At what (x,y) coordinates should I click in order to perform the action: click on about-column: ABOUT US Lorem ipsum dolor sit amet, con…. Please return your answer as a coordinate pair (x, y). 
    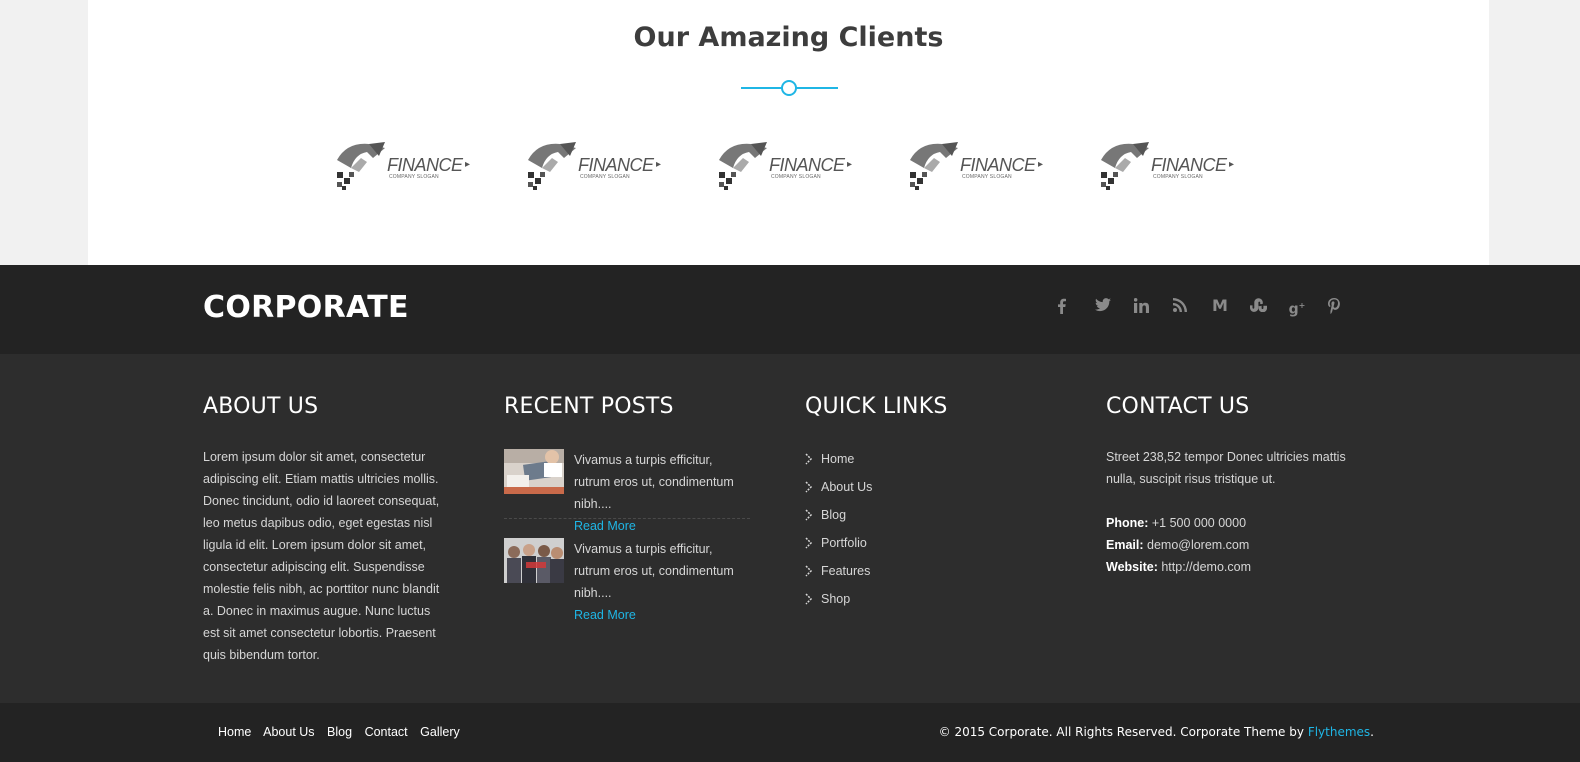
    Looking at the image, I should click on (325, 530).